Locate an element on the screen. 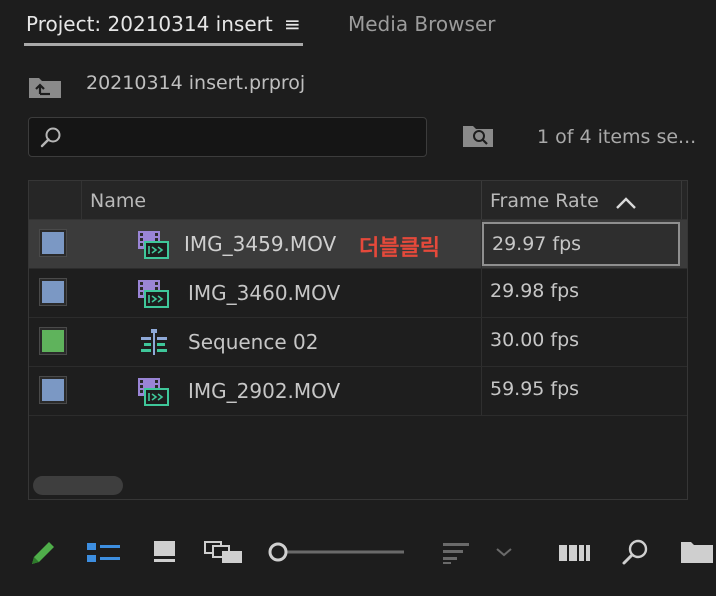  horizontal-scrollbar is located at coordinates (78, 485).